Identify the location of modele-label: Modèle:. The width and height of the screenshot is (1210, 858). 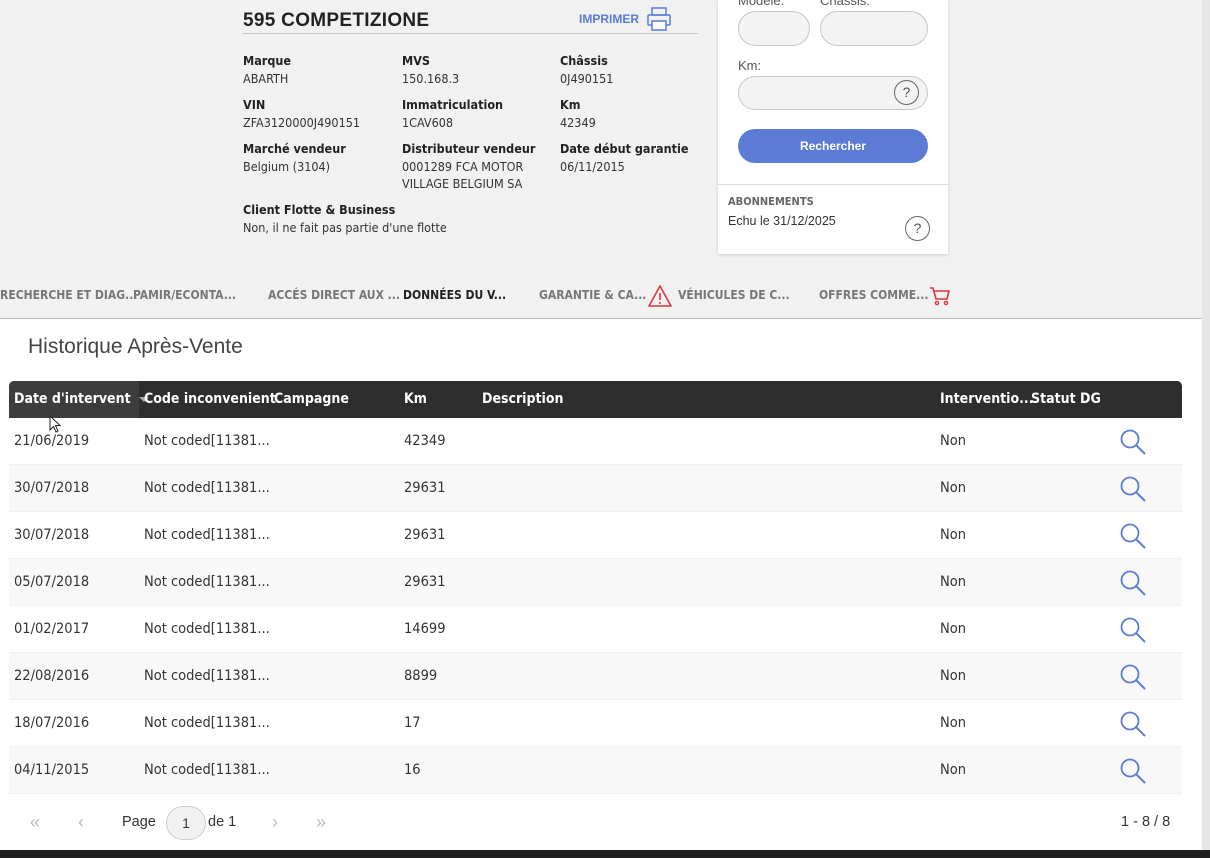
(761, 4).